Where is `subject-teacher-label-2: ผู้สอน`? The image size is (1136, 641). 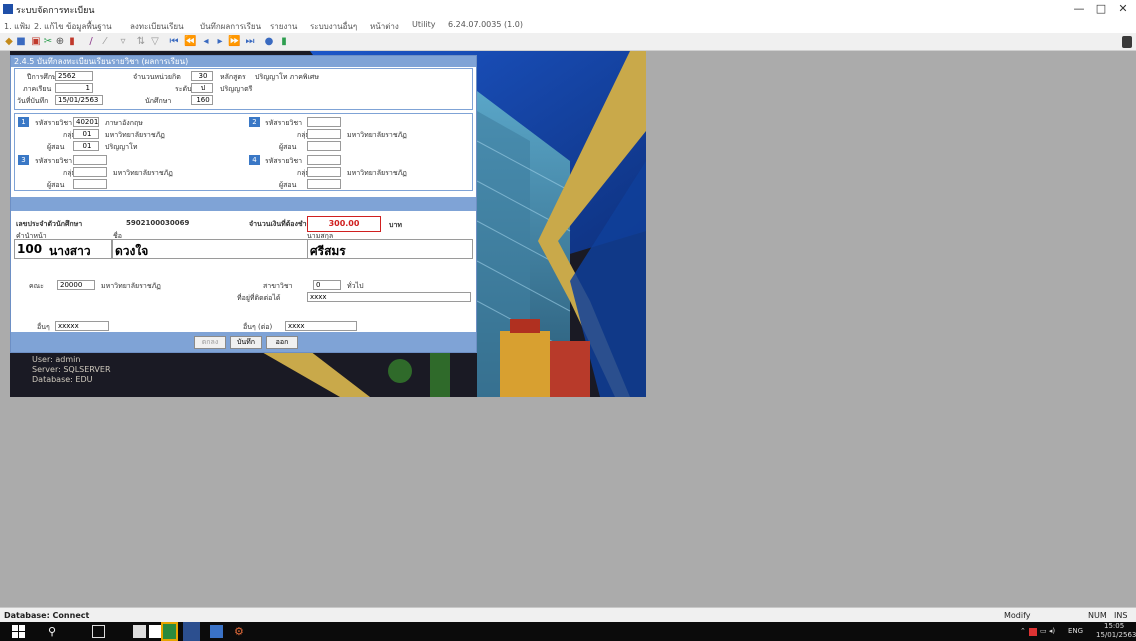 subject-teacher-label-2: ผู้สอน is located at coordinates (288, 147).